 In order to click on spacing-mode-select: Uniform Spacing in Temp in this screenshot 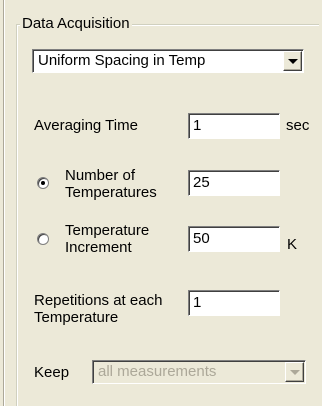, I will do `click(168, 61)`.